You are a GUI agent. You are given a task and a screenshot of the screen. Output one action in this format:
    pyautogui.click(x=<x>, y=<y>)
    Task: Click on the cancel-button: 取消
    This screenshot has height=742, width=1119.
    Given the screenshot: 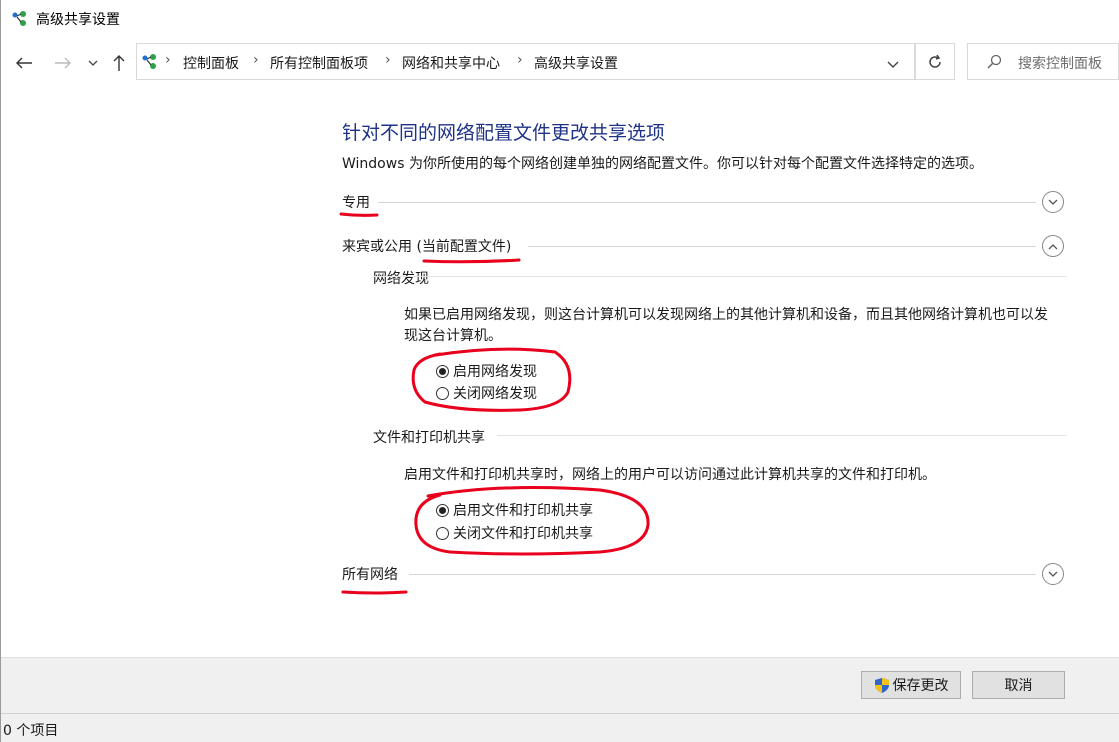 What is the action you would take?
    pyautogui.click(x=1018, y=685)
    